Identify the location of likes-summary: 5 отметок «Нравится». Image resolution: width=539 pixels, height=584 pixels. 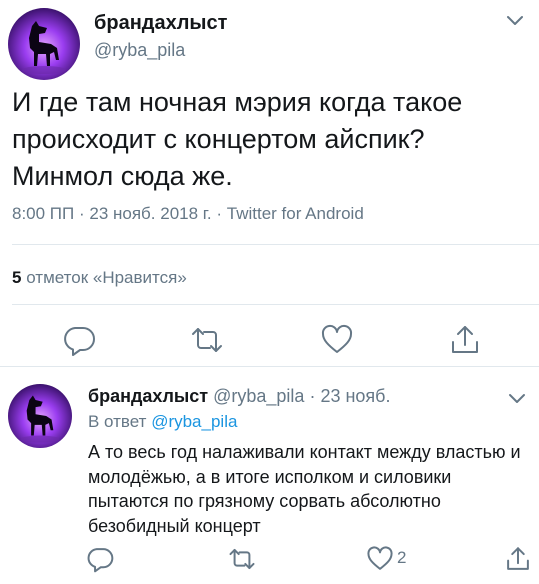
(99, 278).